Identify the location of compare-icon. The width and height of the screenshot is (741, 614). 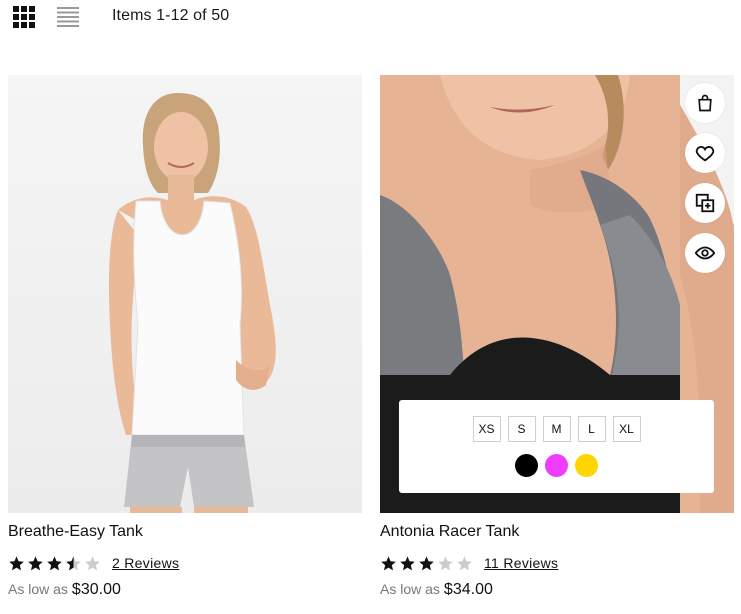
(705, 203).